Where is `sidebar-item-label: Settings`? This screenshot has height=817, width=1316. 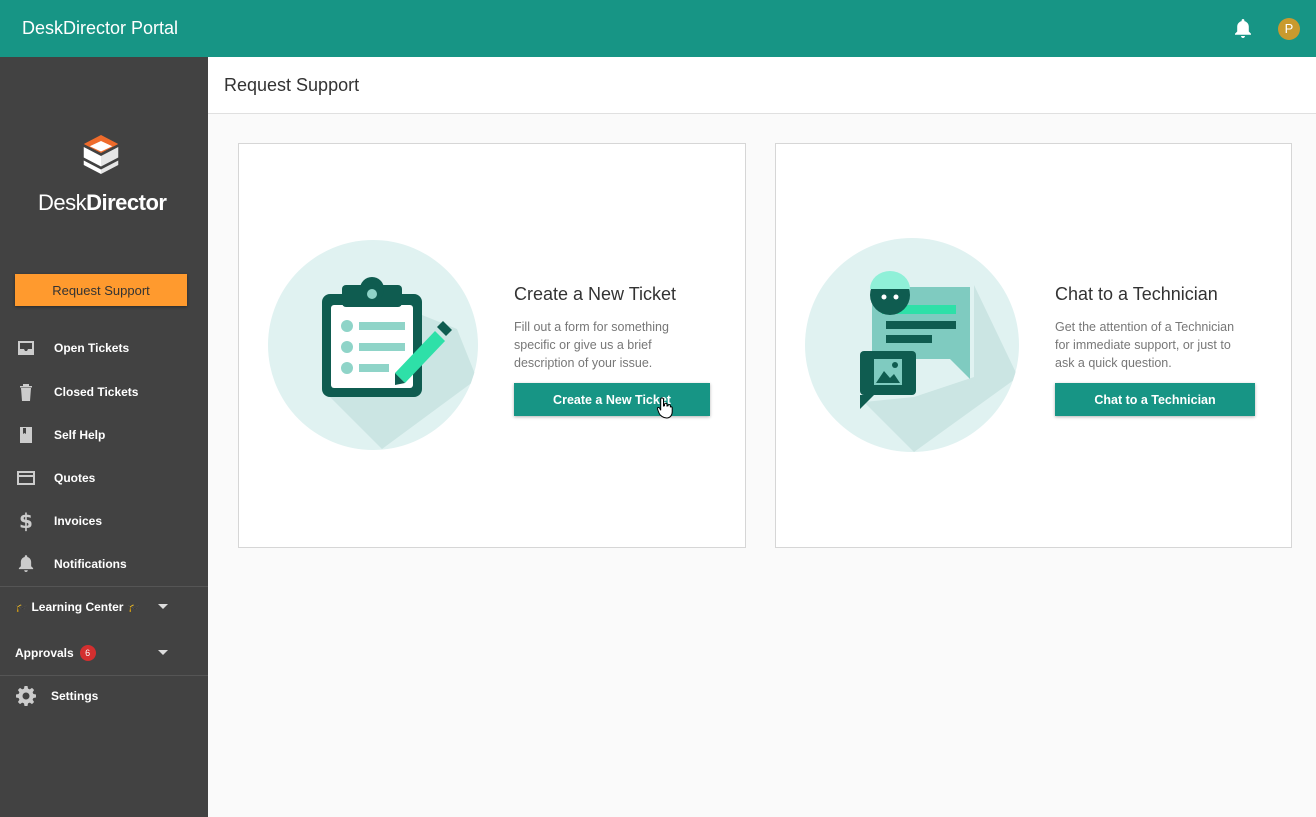 sidebar-item-label: Settings is located at coordinates (75, 696).